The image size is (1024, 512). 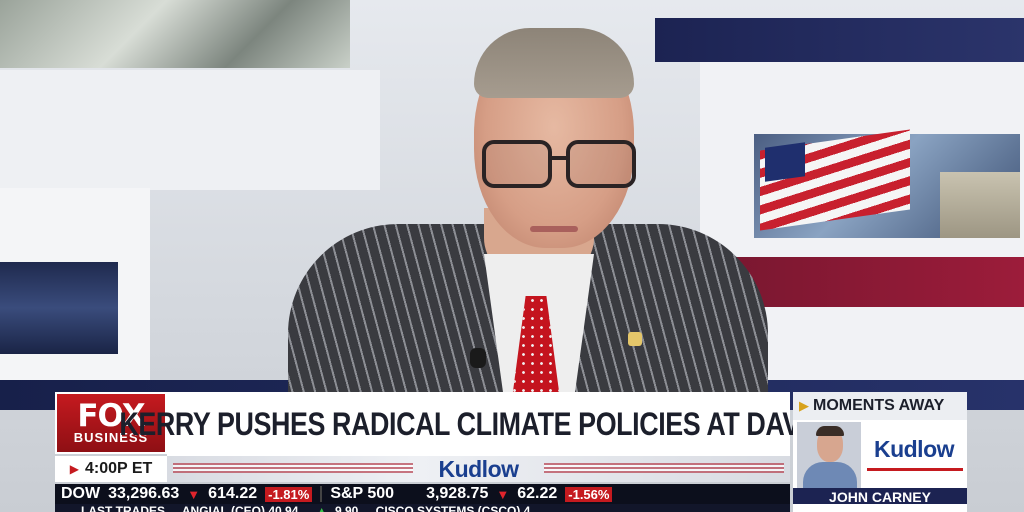 What do you see at coordinates (635, 339) in the screenshot?
I see `lapel-pin-icon` at bounding box center [635, 339].